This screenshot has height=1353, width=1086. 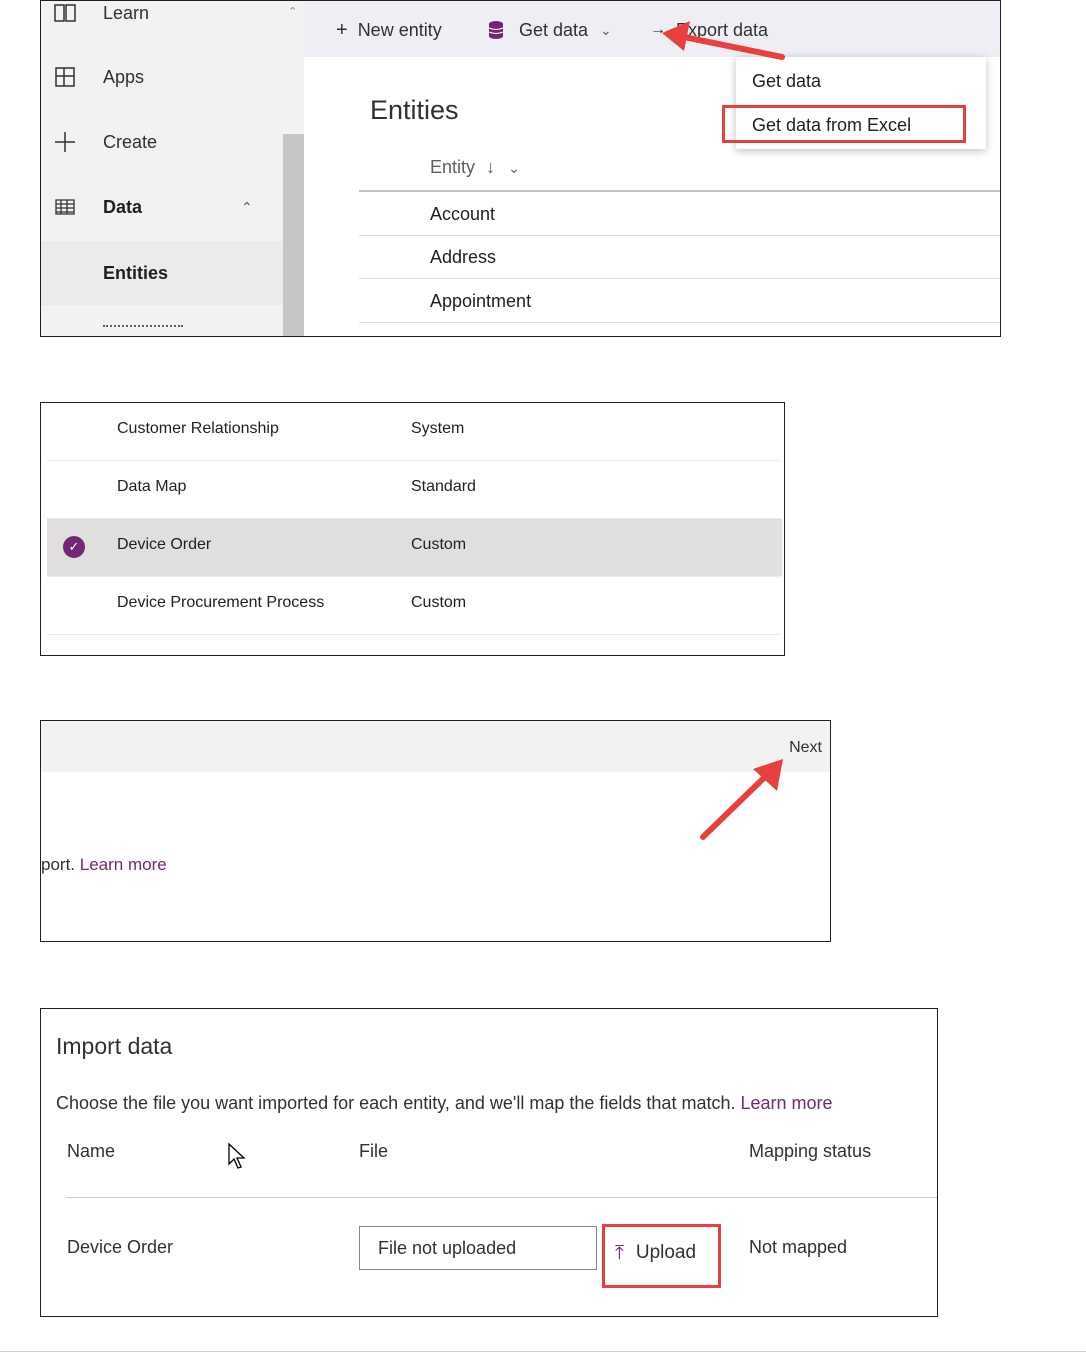 I want to click on column-header-file: File, so click(x=374, y=1151).